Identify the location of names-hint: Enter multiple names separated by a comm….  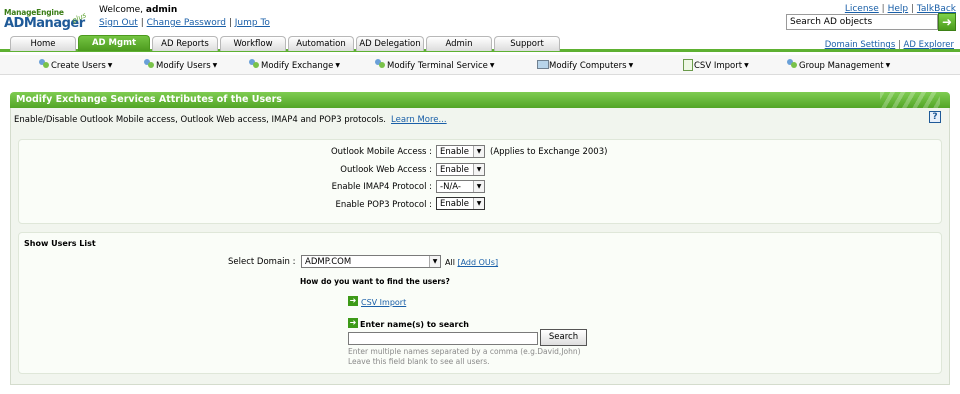
(464, 351).